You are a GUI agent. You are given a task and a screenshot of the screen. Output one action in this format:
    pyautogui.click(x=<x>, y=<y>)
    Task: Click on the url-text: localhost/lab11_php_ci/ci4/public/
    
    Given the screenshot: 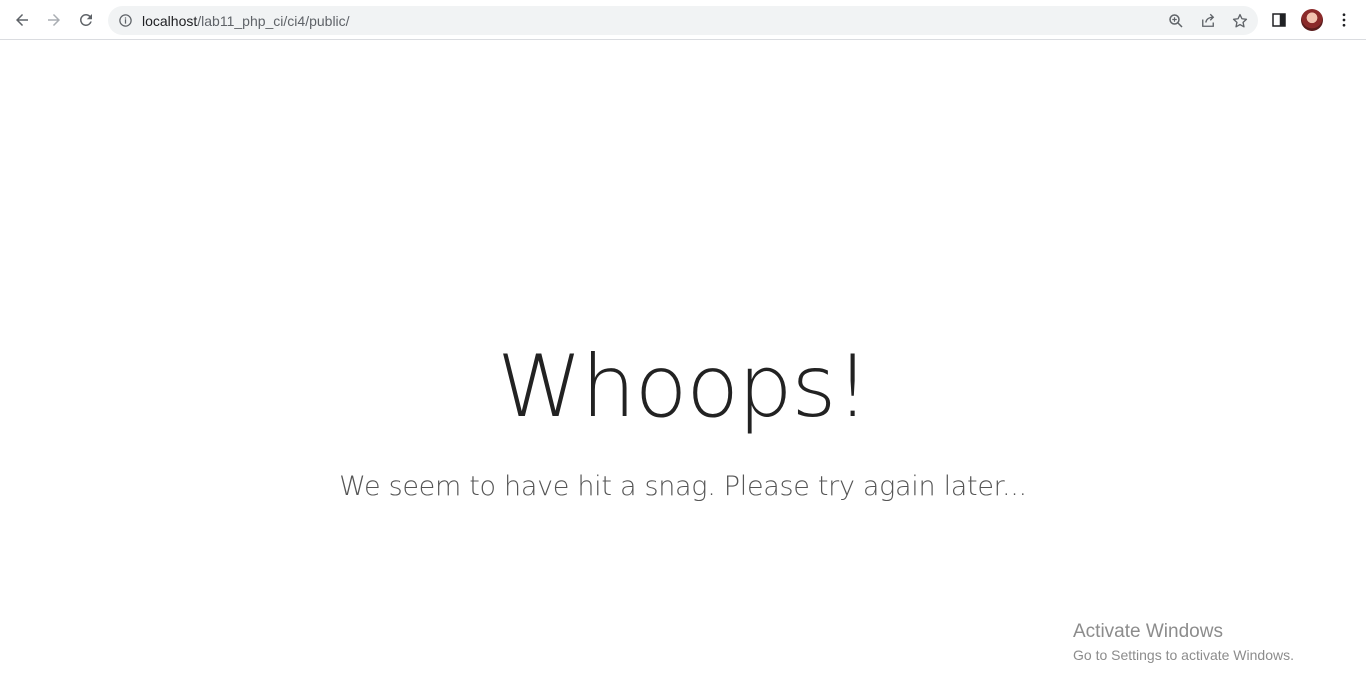 What is the action you would take?
    pyautogui.click(x=246, y=21)
    